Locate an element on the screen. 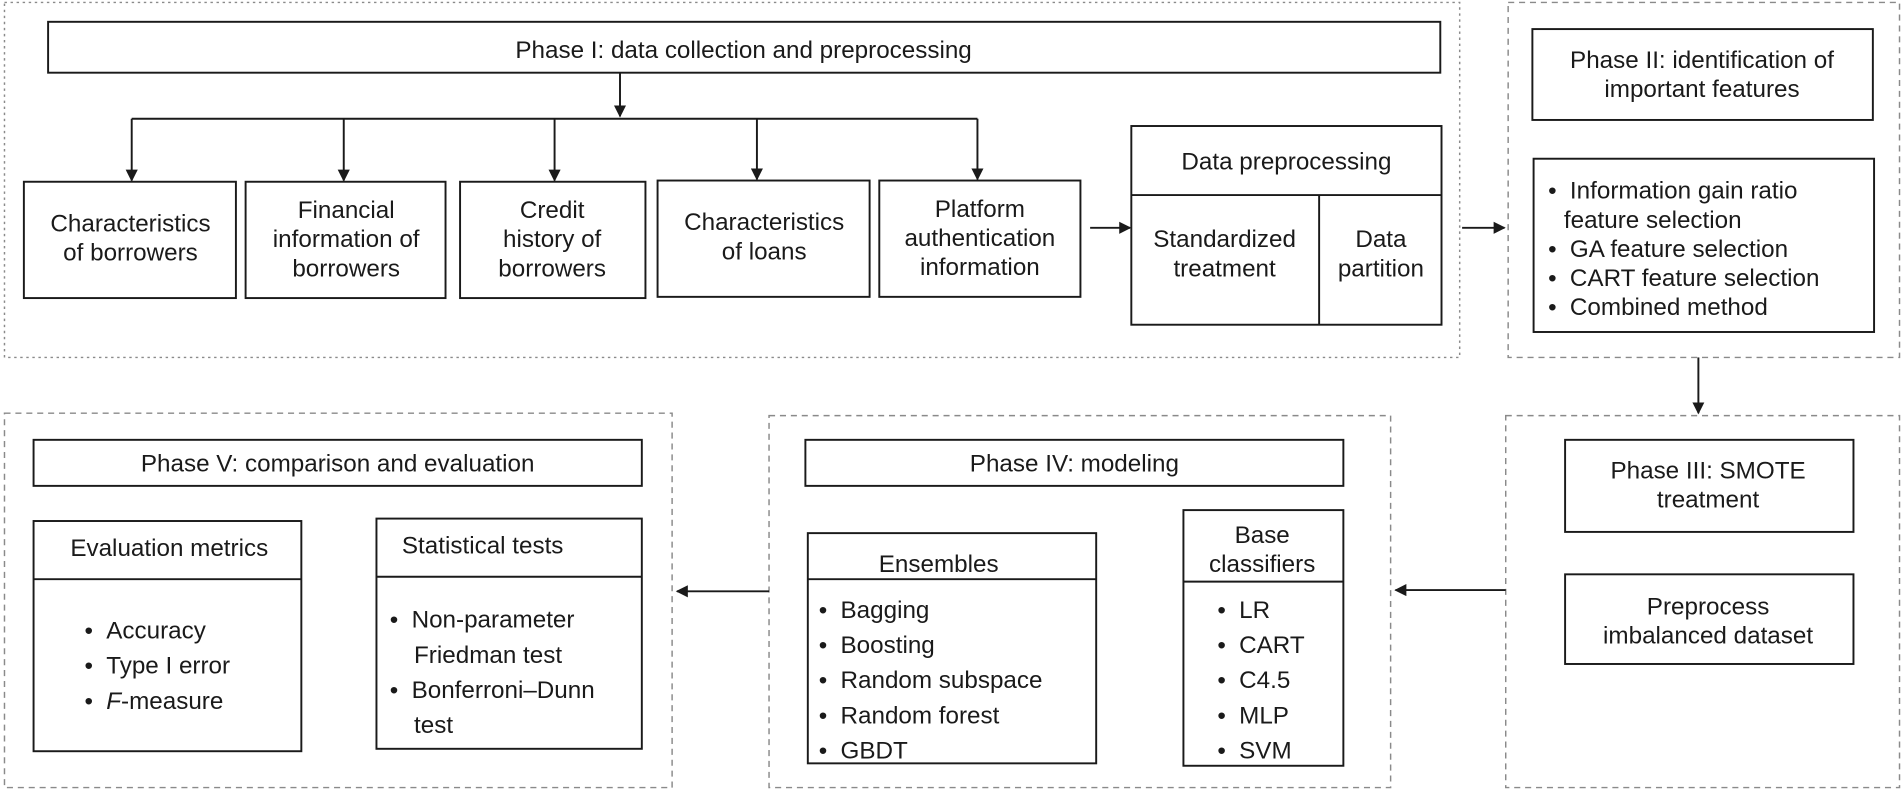 The height and width of the screenshot is (790, 1904). data-preprocessing-title: Data preprocessing is located at coordinates (1286, 162).